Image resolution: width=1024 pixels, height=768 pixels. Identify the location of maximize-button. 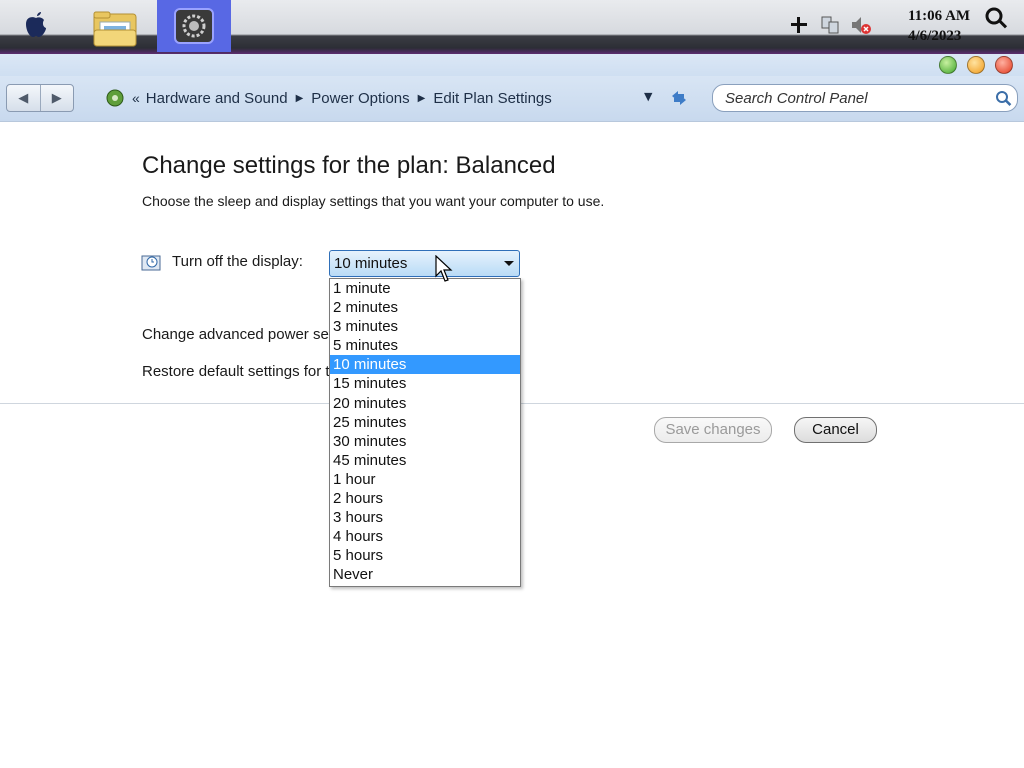
(976, 65).